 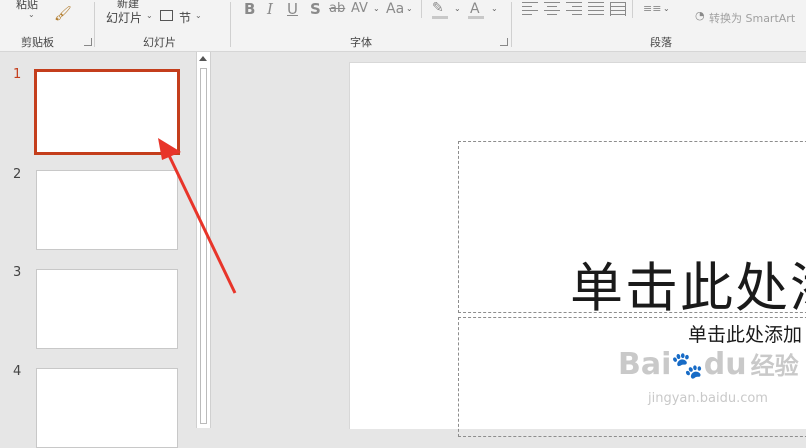 What do you see at coordinates (292, 9) in the screenshot?
I see `underline-button: U` at bounding box center [292, 9].